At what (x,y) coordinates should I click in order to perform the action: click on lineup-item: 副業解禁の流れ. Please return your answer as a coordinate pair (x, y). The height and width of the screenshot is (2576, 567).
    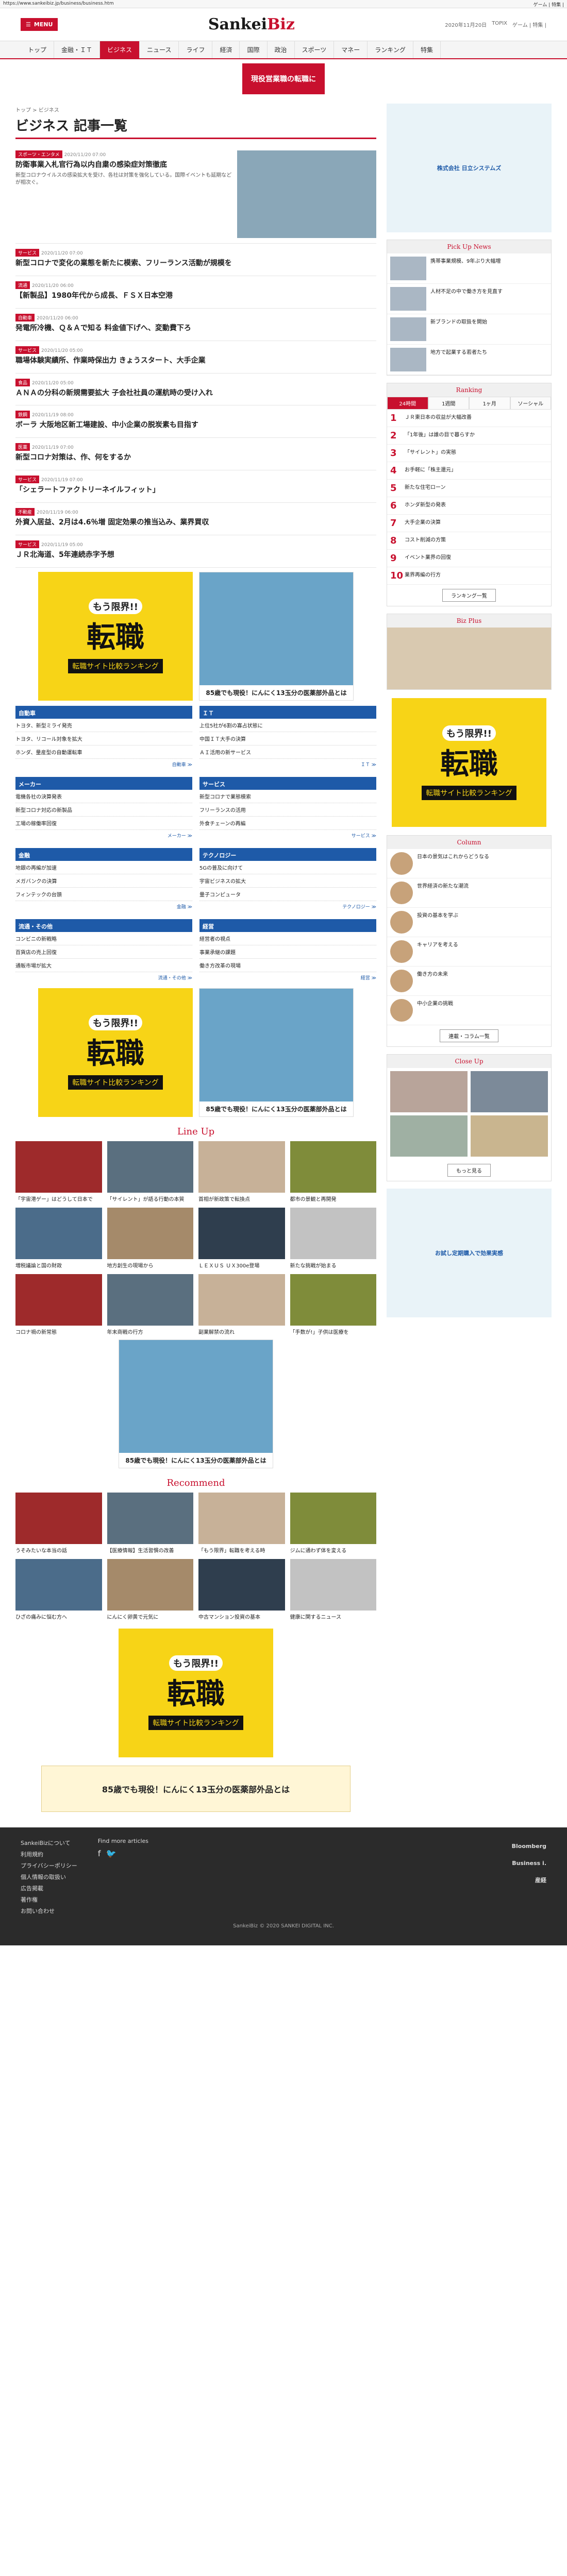
    Looking at the image, I should click on (241, 1304).